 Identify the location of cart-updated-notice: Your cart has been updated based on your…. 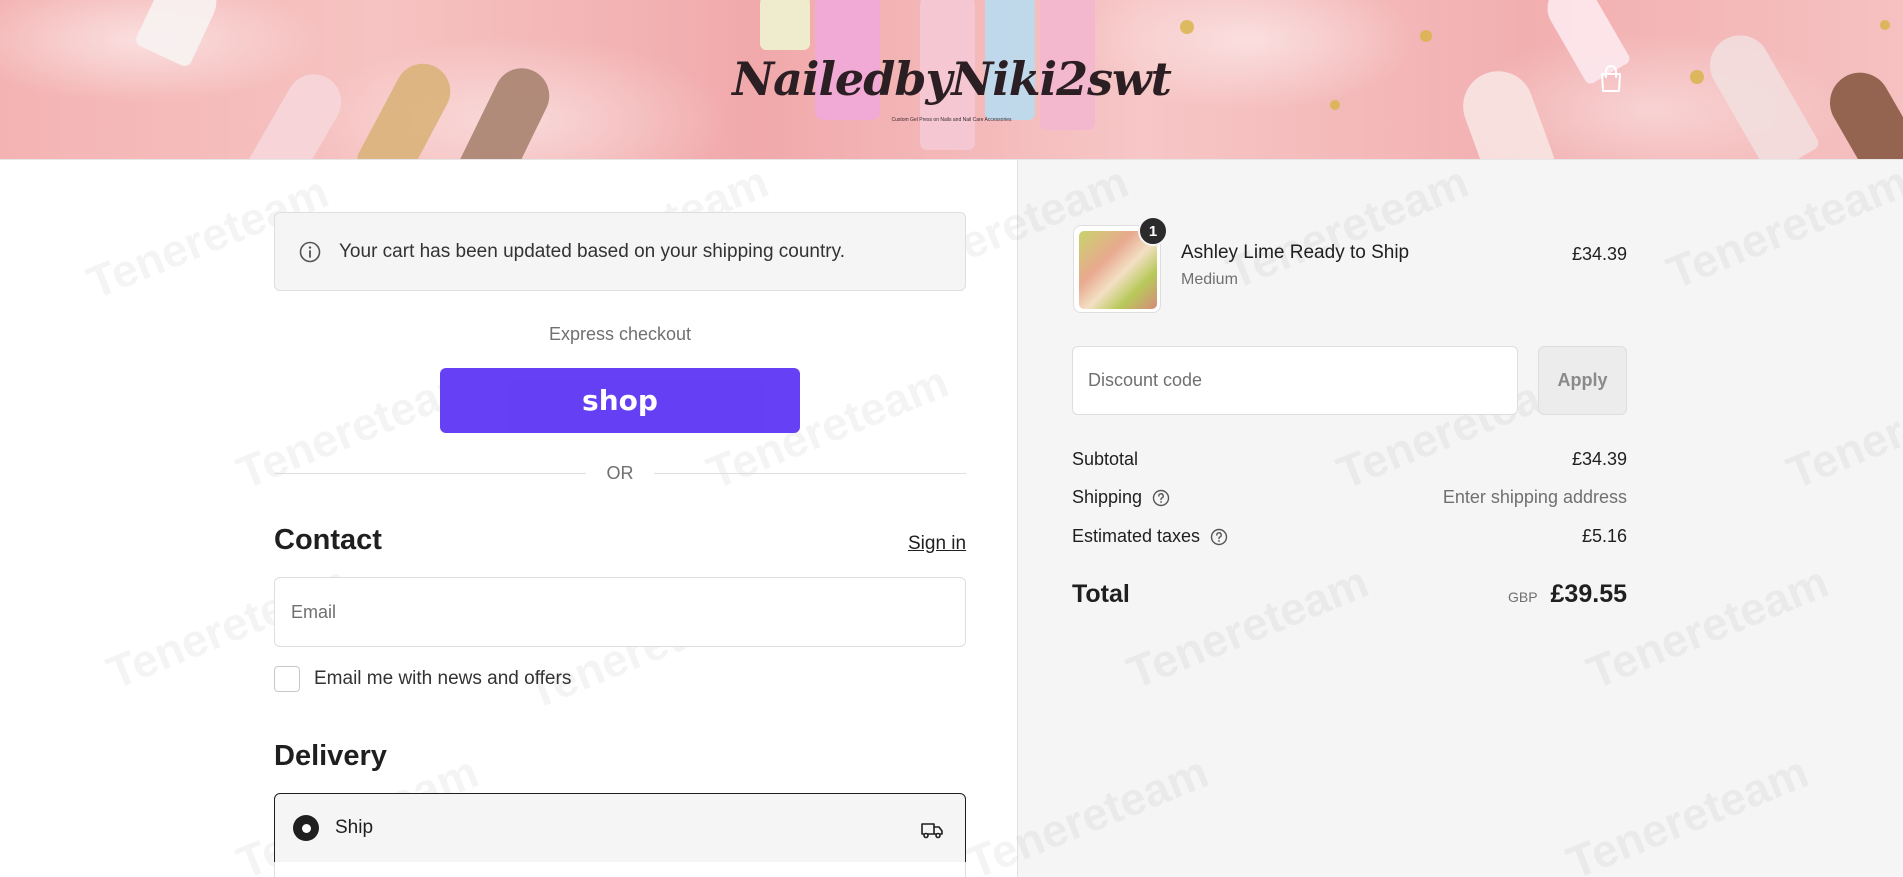
(620, 251).